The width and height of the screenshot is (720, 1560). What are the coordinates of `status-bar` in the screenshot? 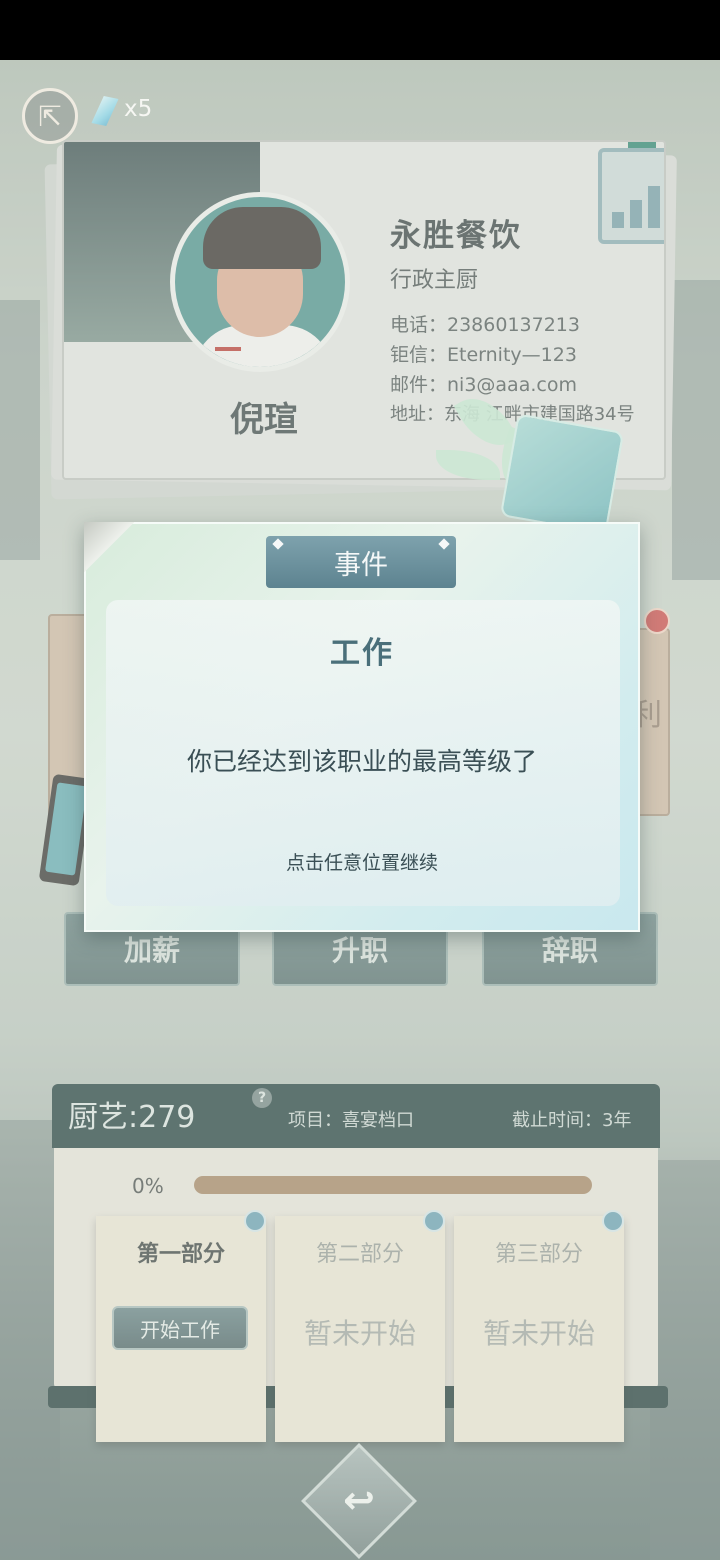 It's located at (360, 30).